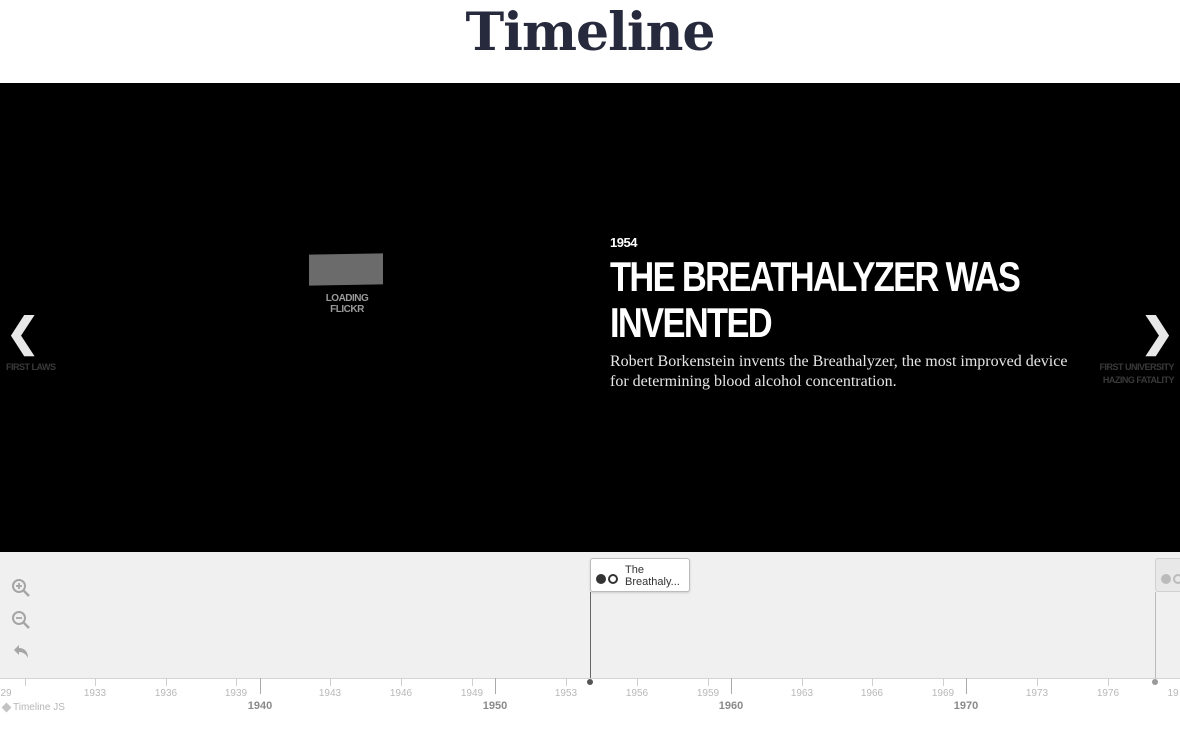  Describe the element at coordinates (966, 706) in the screenshot. I see `axis-major-label: 1970` at that location.